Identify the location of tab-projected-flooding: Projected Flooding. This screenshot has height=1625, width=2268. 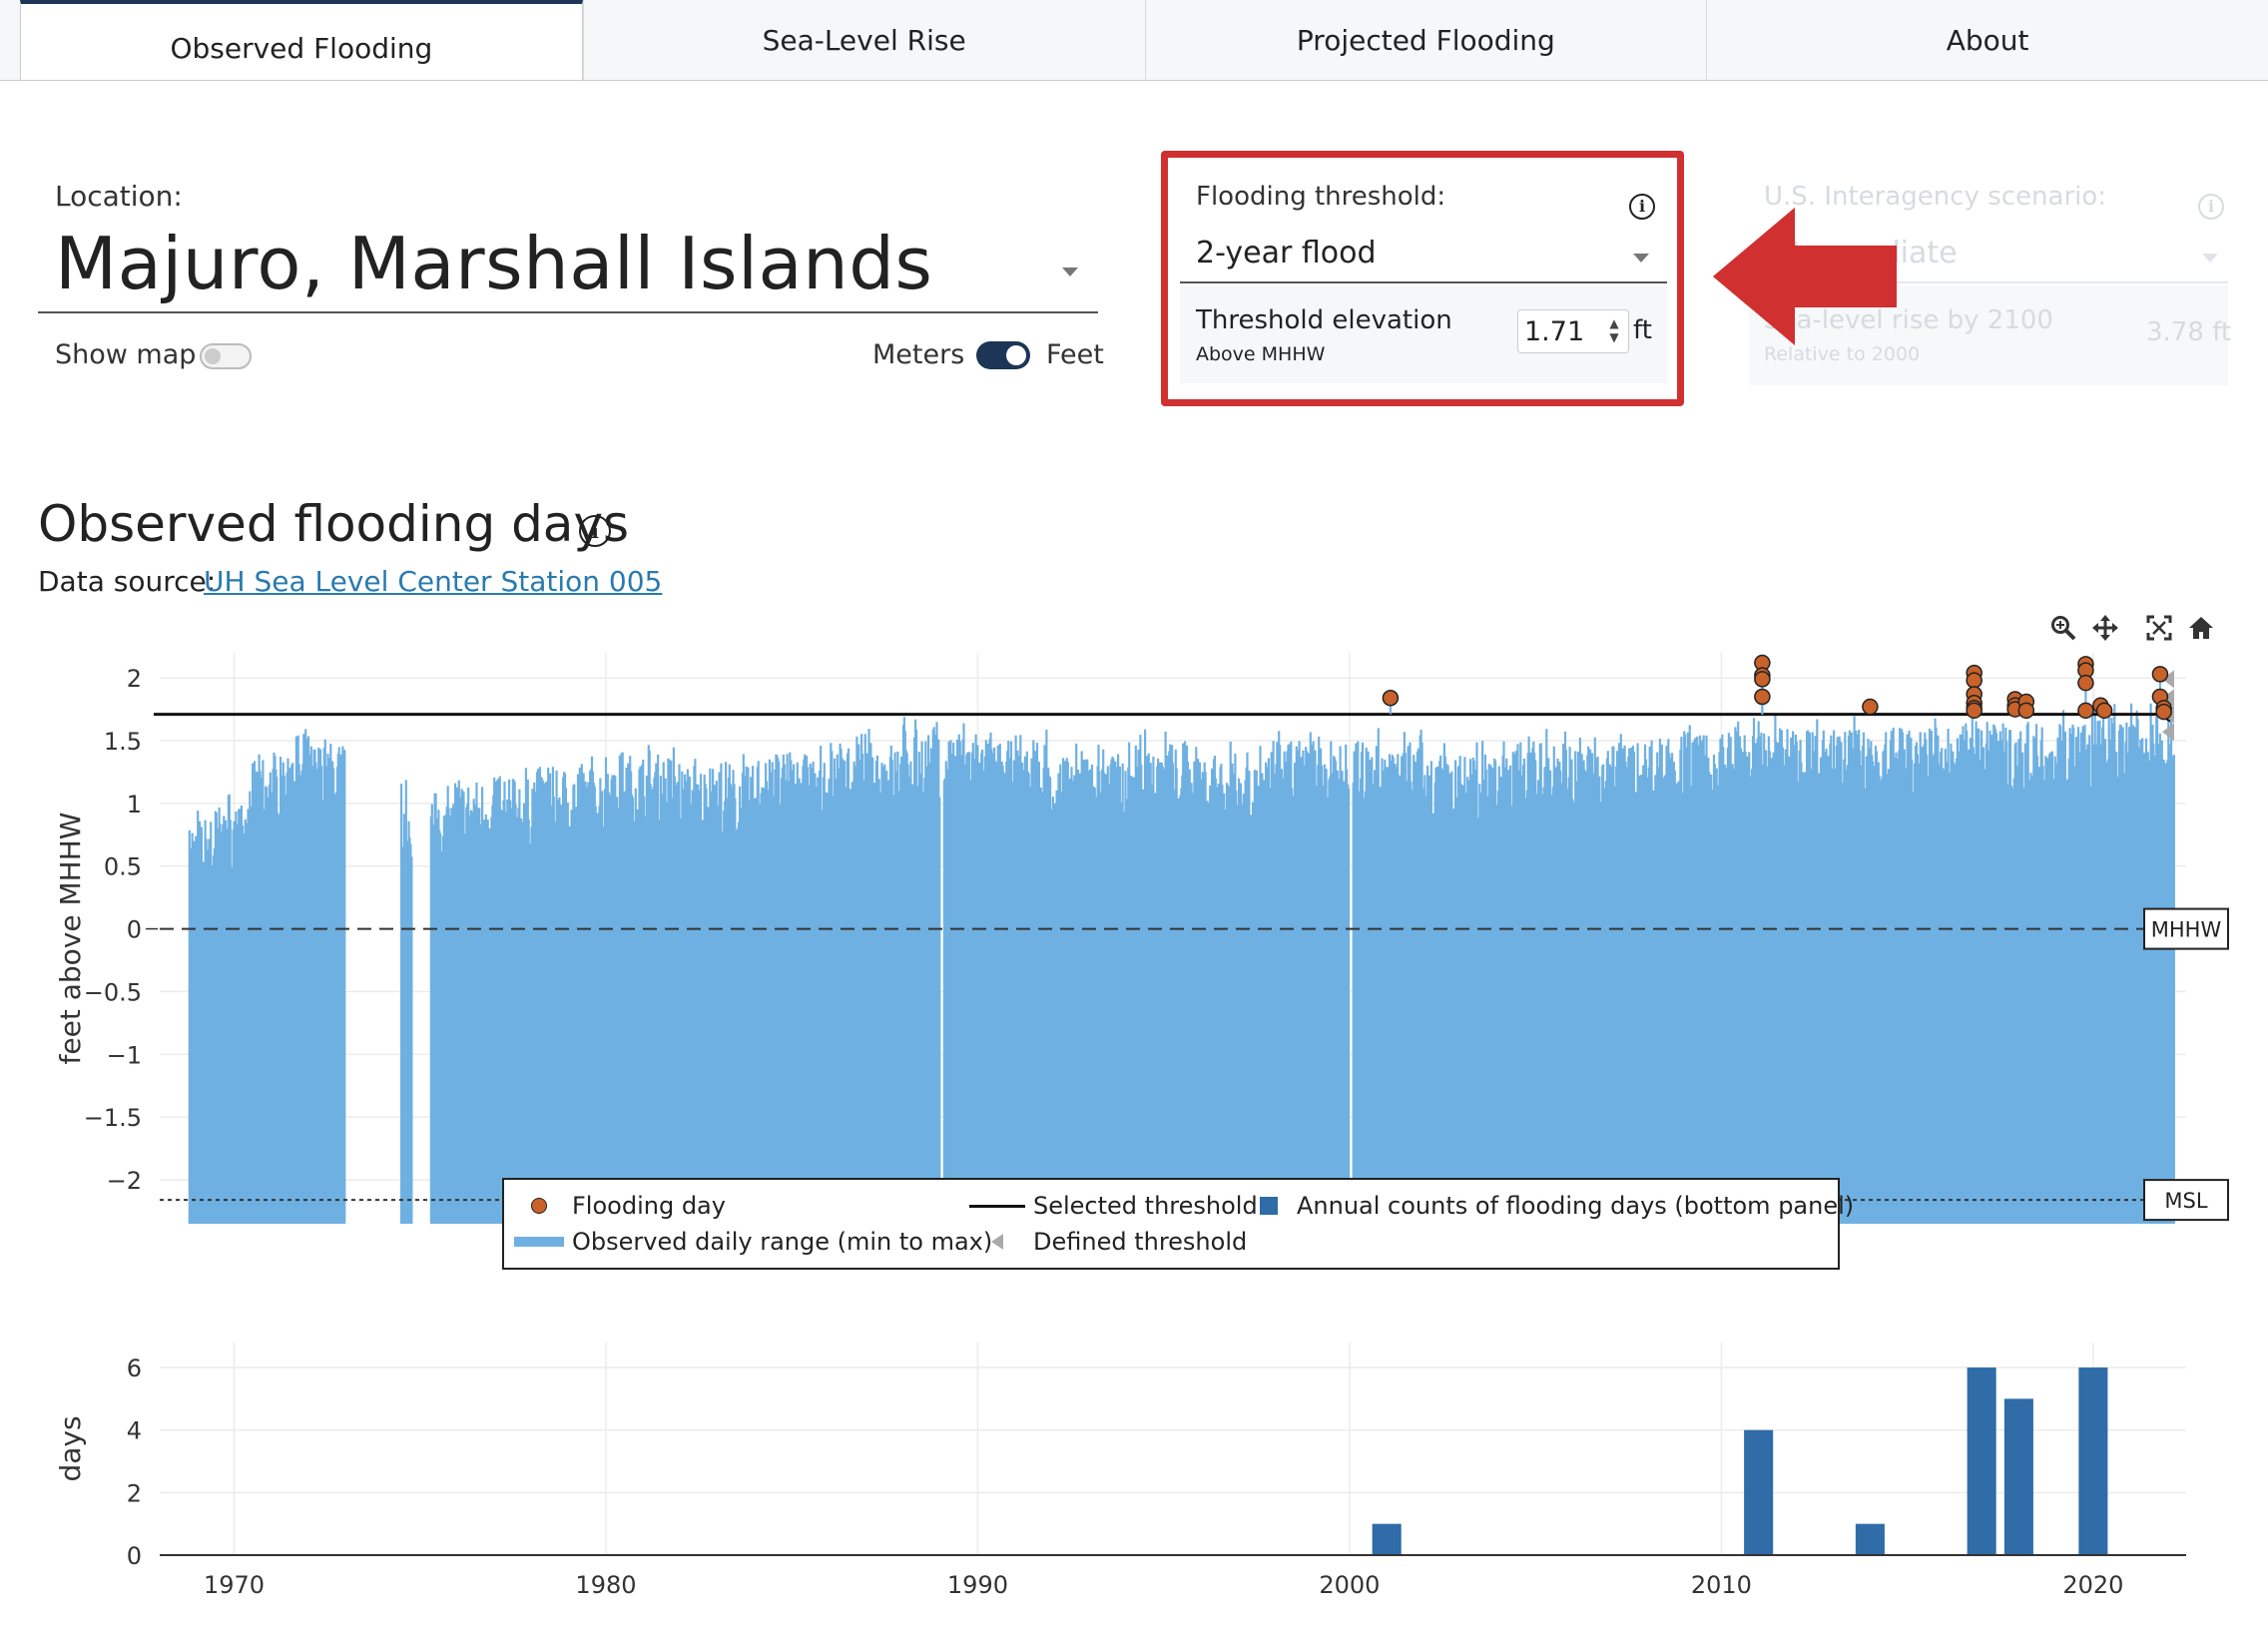
(1425, 40).